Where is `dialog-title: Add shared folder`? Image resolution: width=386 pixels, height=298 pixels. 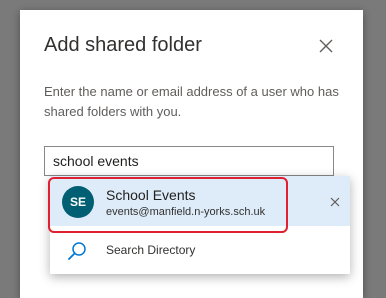 dialog-title: Add shared folder is located at coordinates (123, 45).